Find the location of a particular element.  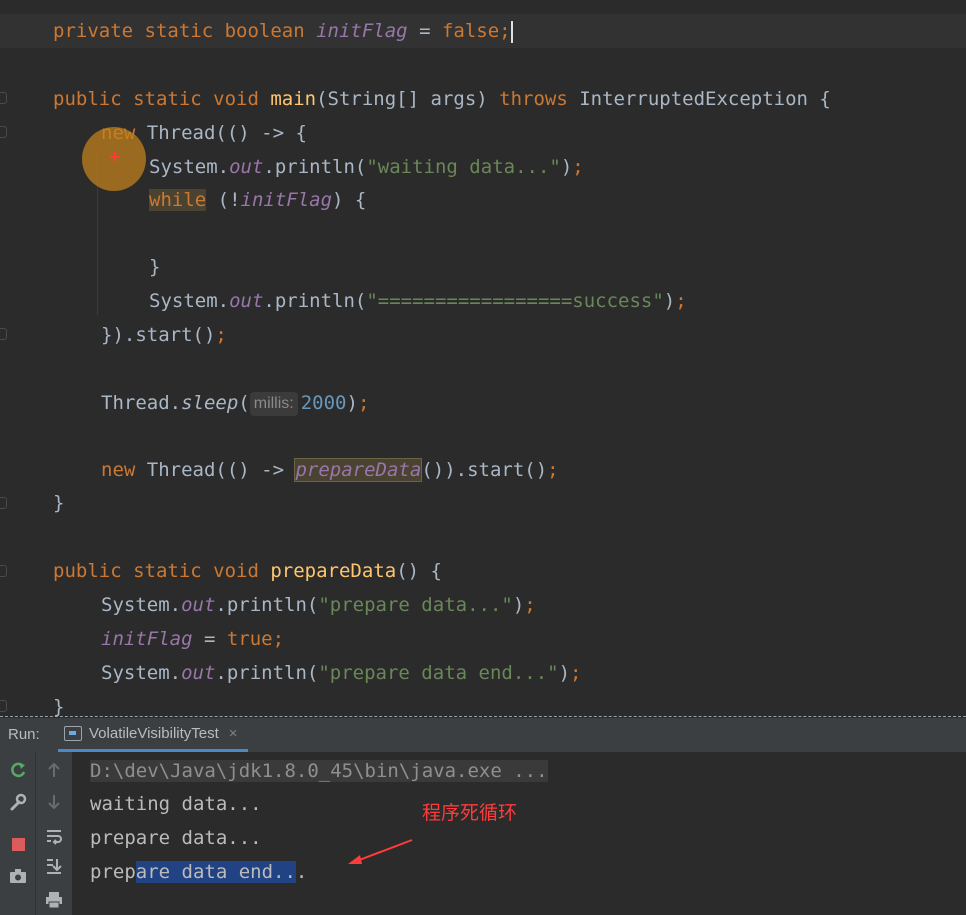

code-string: "waiting data..." is located at coordinates (463, 167).